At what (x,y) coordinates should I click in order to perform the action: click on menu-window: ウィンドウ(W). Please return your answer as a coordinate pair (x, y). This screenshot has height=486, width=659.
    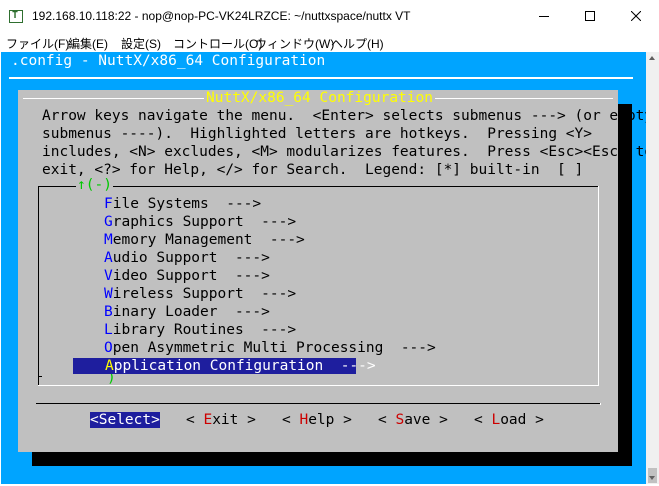
    Looking at the image, I should click on (294, 43).